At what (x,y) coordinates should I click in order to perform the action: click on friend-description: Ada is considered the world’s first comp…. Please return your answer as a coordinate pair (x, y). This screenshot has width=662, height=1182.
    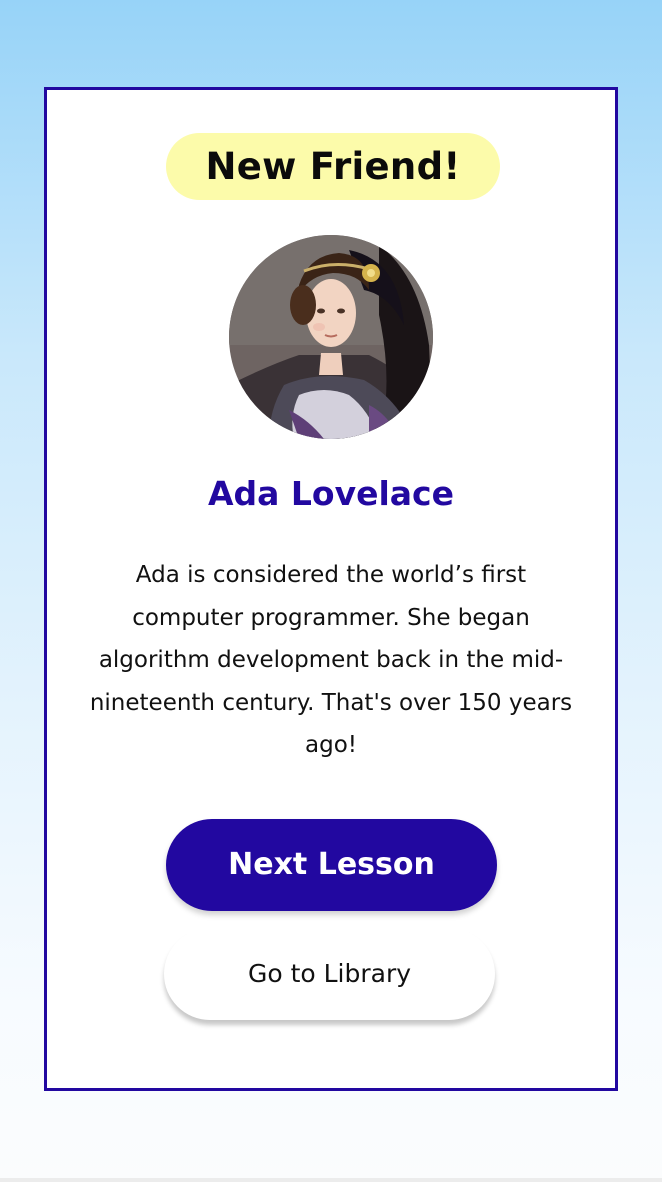
    Looking at the image, I should click on (331, 660).